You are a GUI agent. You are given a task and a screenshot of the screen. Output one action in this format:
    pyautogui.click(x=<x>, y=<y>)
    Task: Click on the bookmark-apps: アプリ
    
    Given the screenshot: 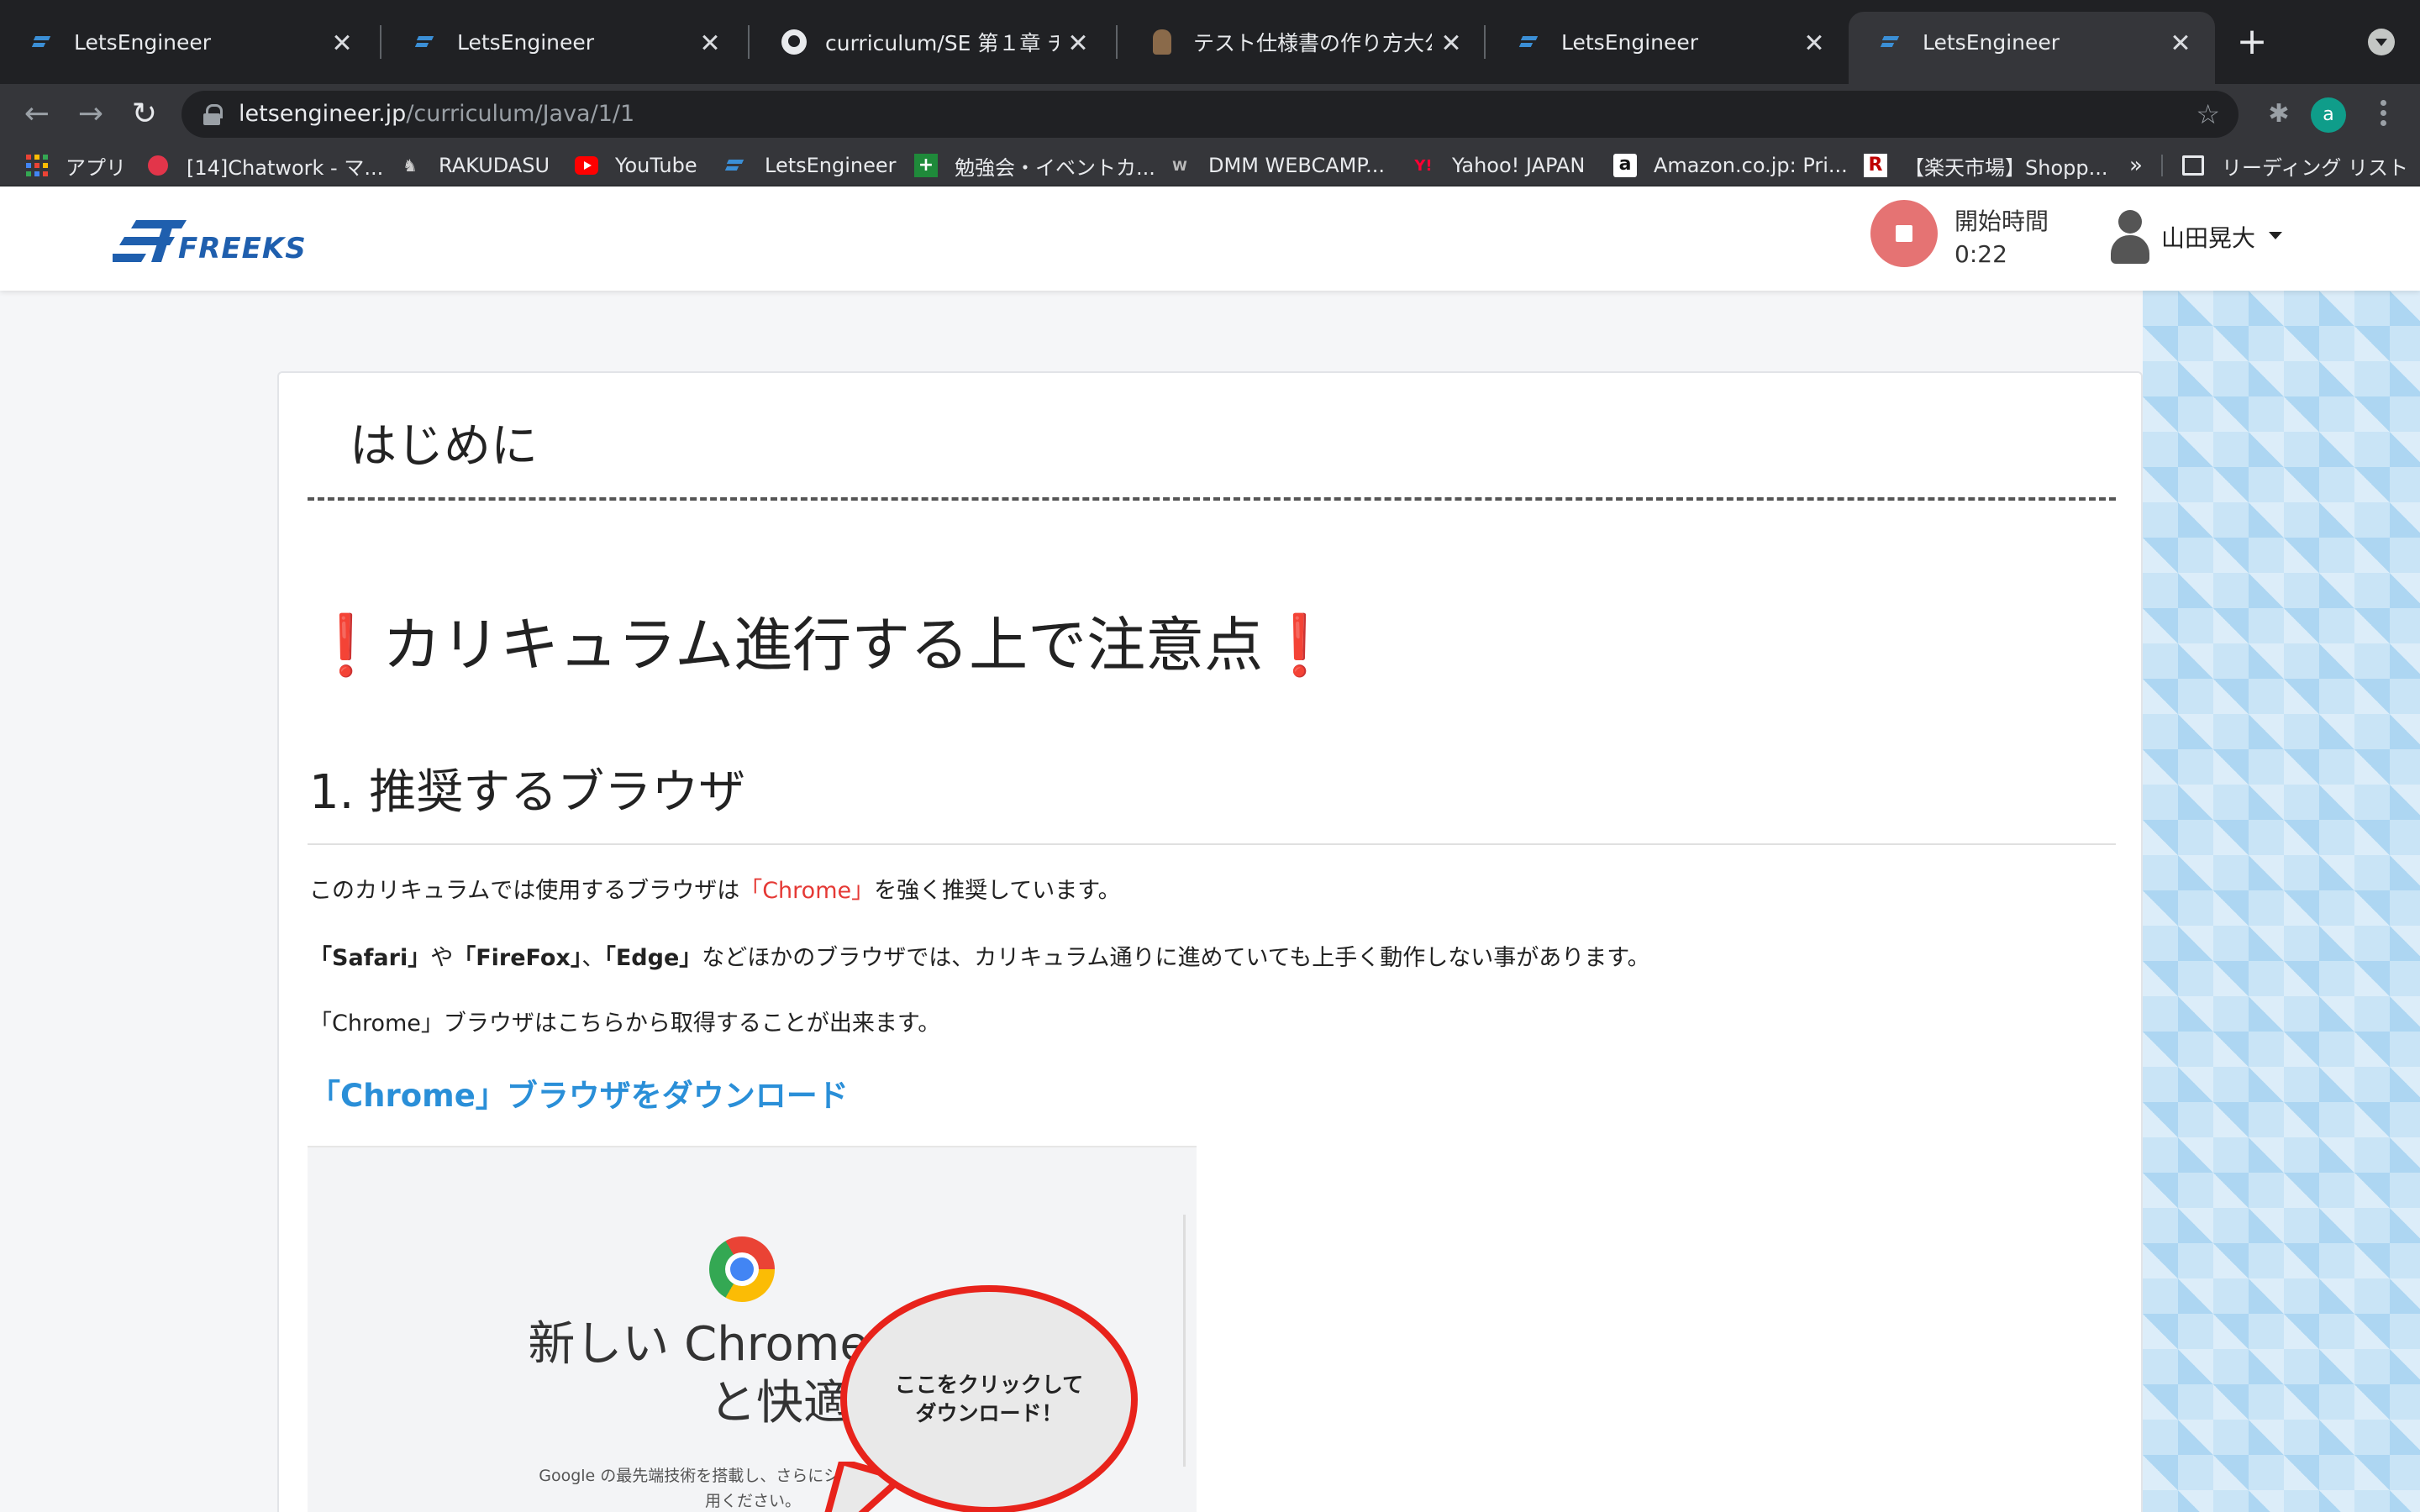 What is the action you would take?
    pyautogui.click(x=75, y=165)
    